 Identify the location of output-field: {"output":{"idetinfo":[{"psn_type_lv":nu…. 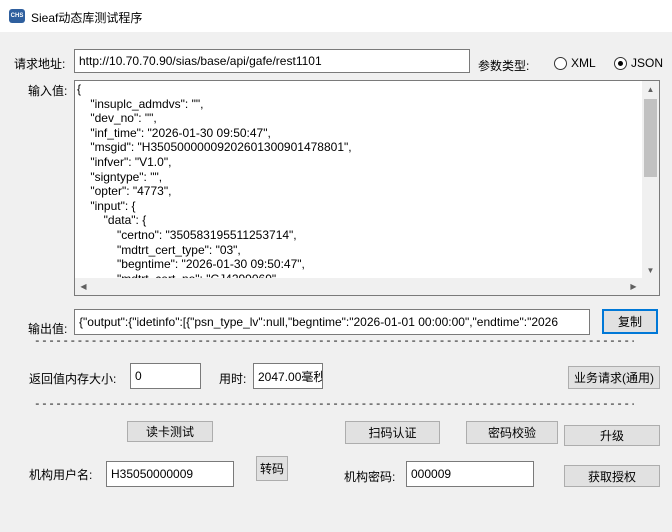
(332, 322).